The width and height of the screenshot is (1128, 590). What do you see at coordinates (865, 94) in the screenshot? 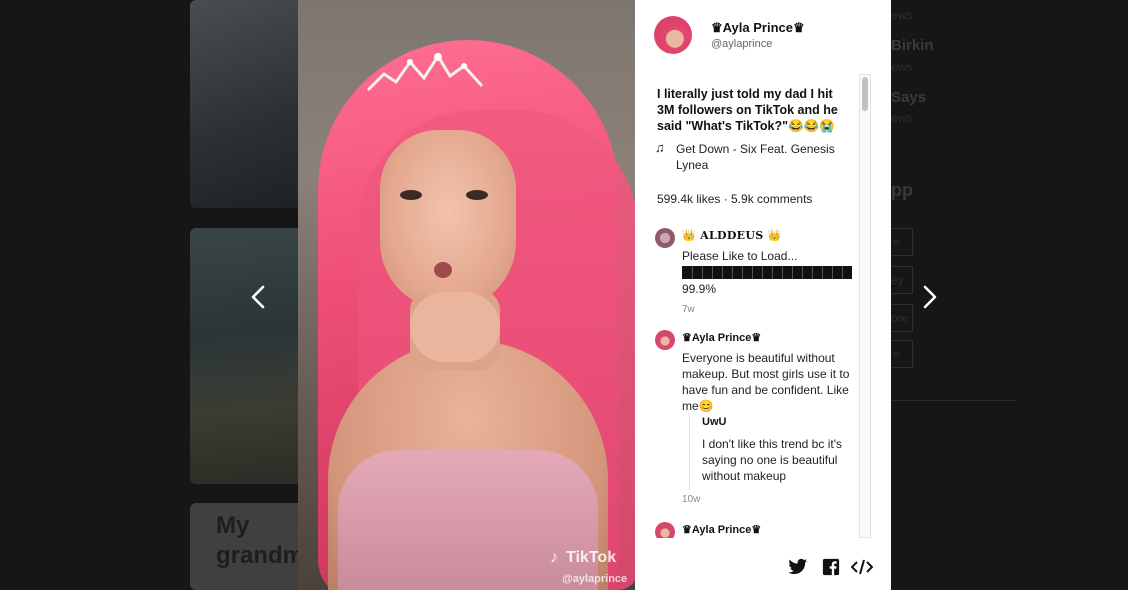
I see `scrollbar-thumb` at bounding box center [865, 94].